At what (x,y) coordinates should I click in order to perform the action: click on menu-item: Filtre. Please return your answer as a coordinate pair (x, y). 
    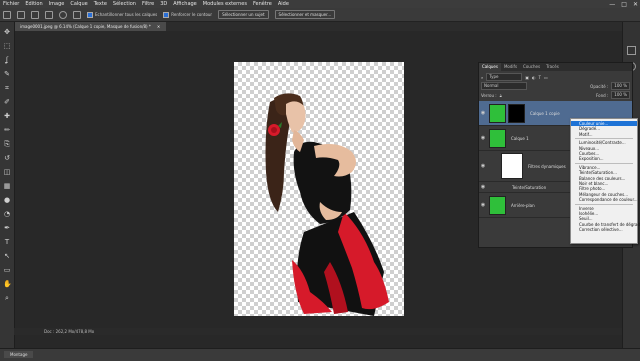
    Looking at the image, I should click on (148, 4).